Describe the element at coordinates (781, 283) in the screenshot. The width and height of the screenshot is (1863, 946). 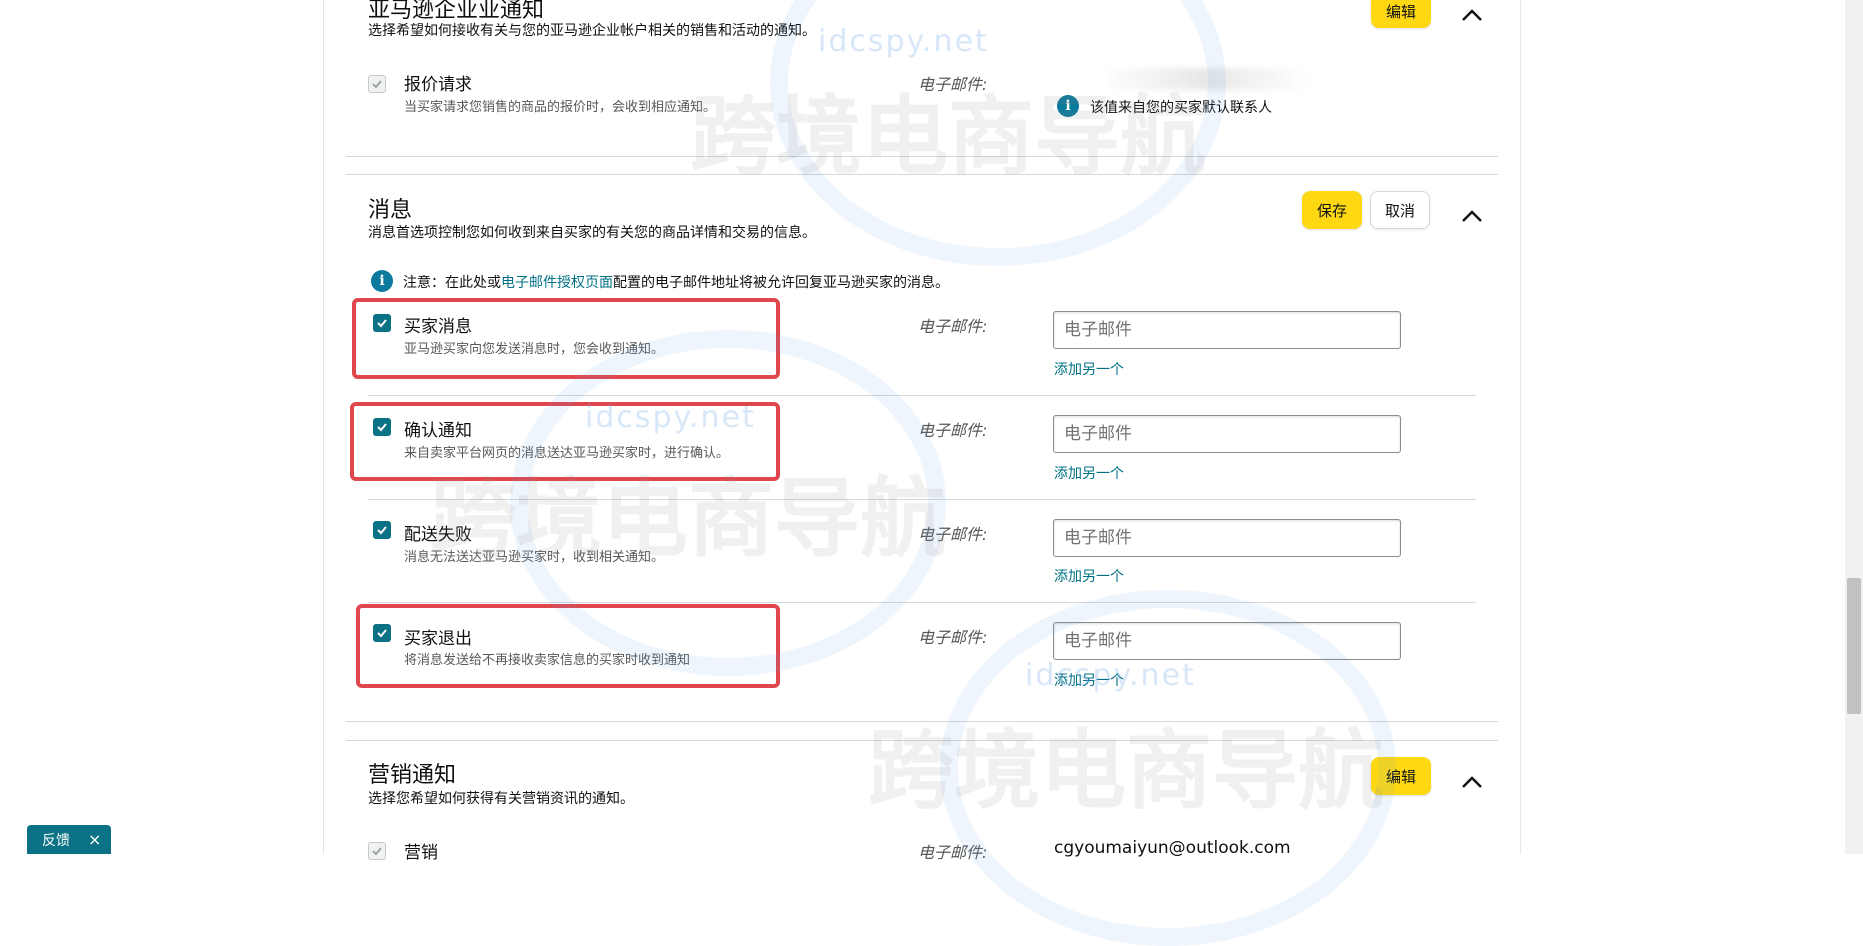
I see `notice-suffix: 配置的电子邮件地址将被允许回复亚马逊买家的消息。` at that location.